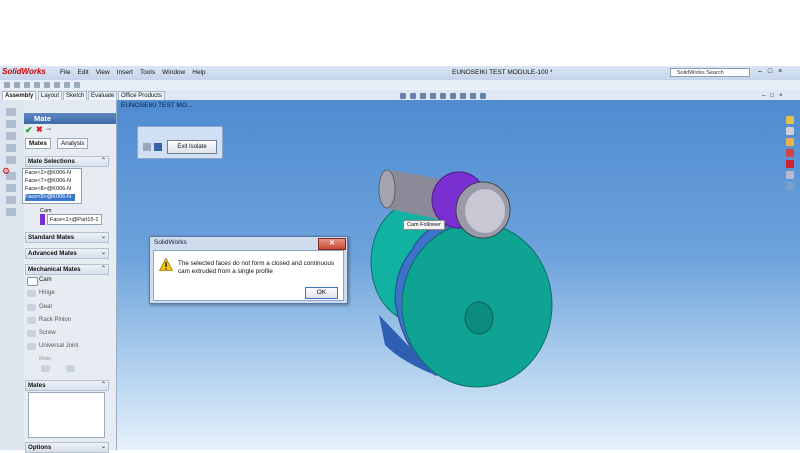  Describe the element at coordinates (29, 130) in the screenshot. I see `ok-check-icon: ✔` at that location.